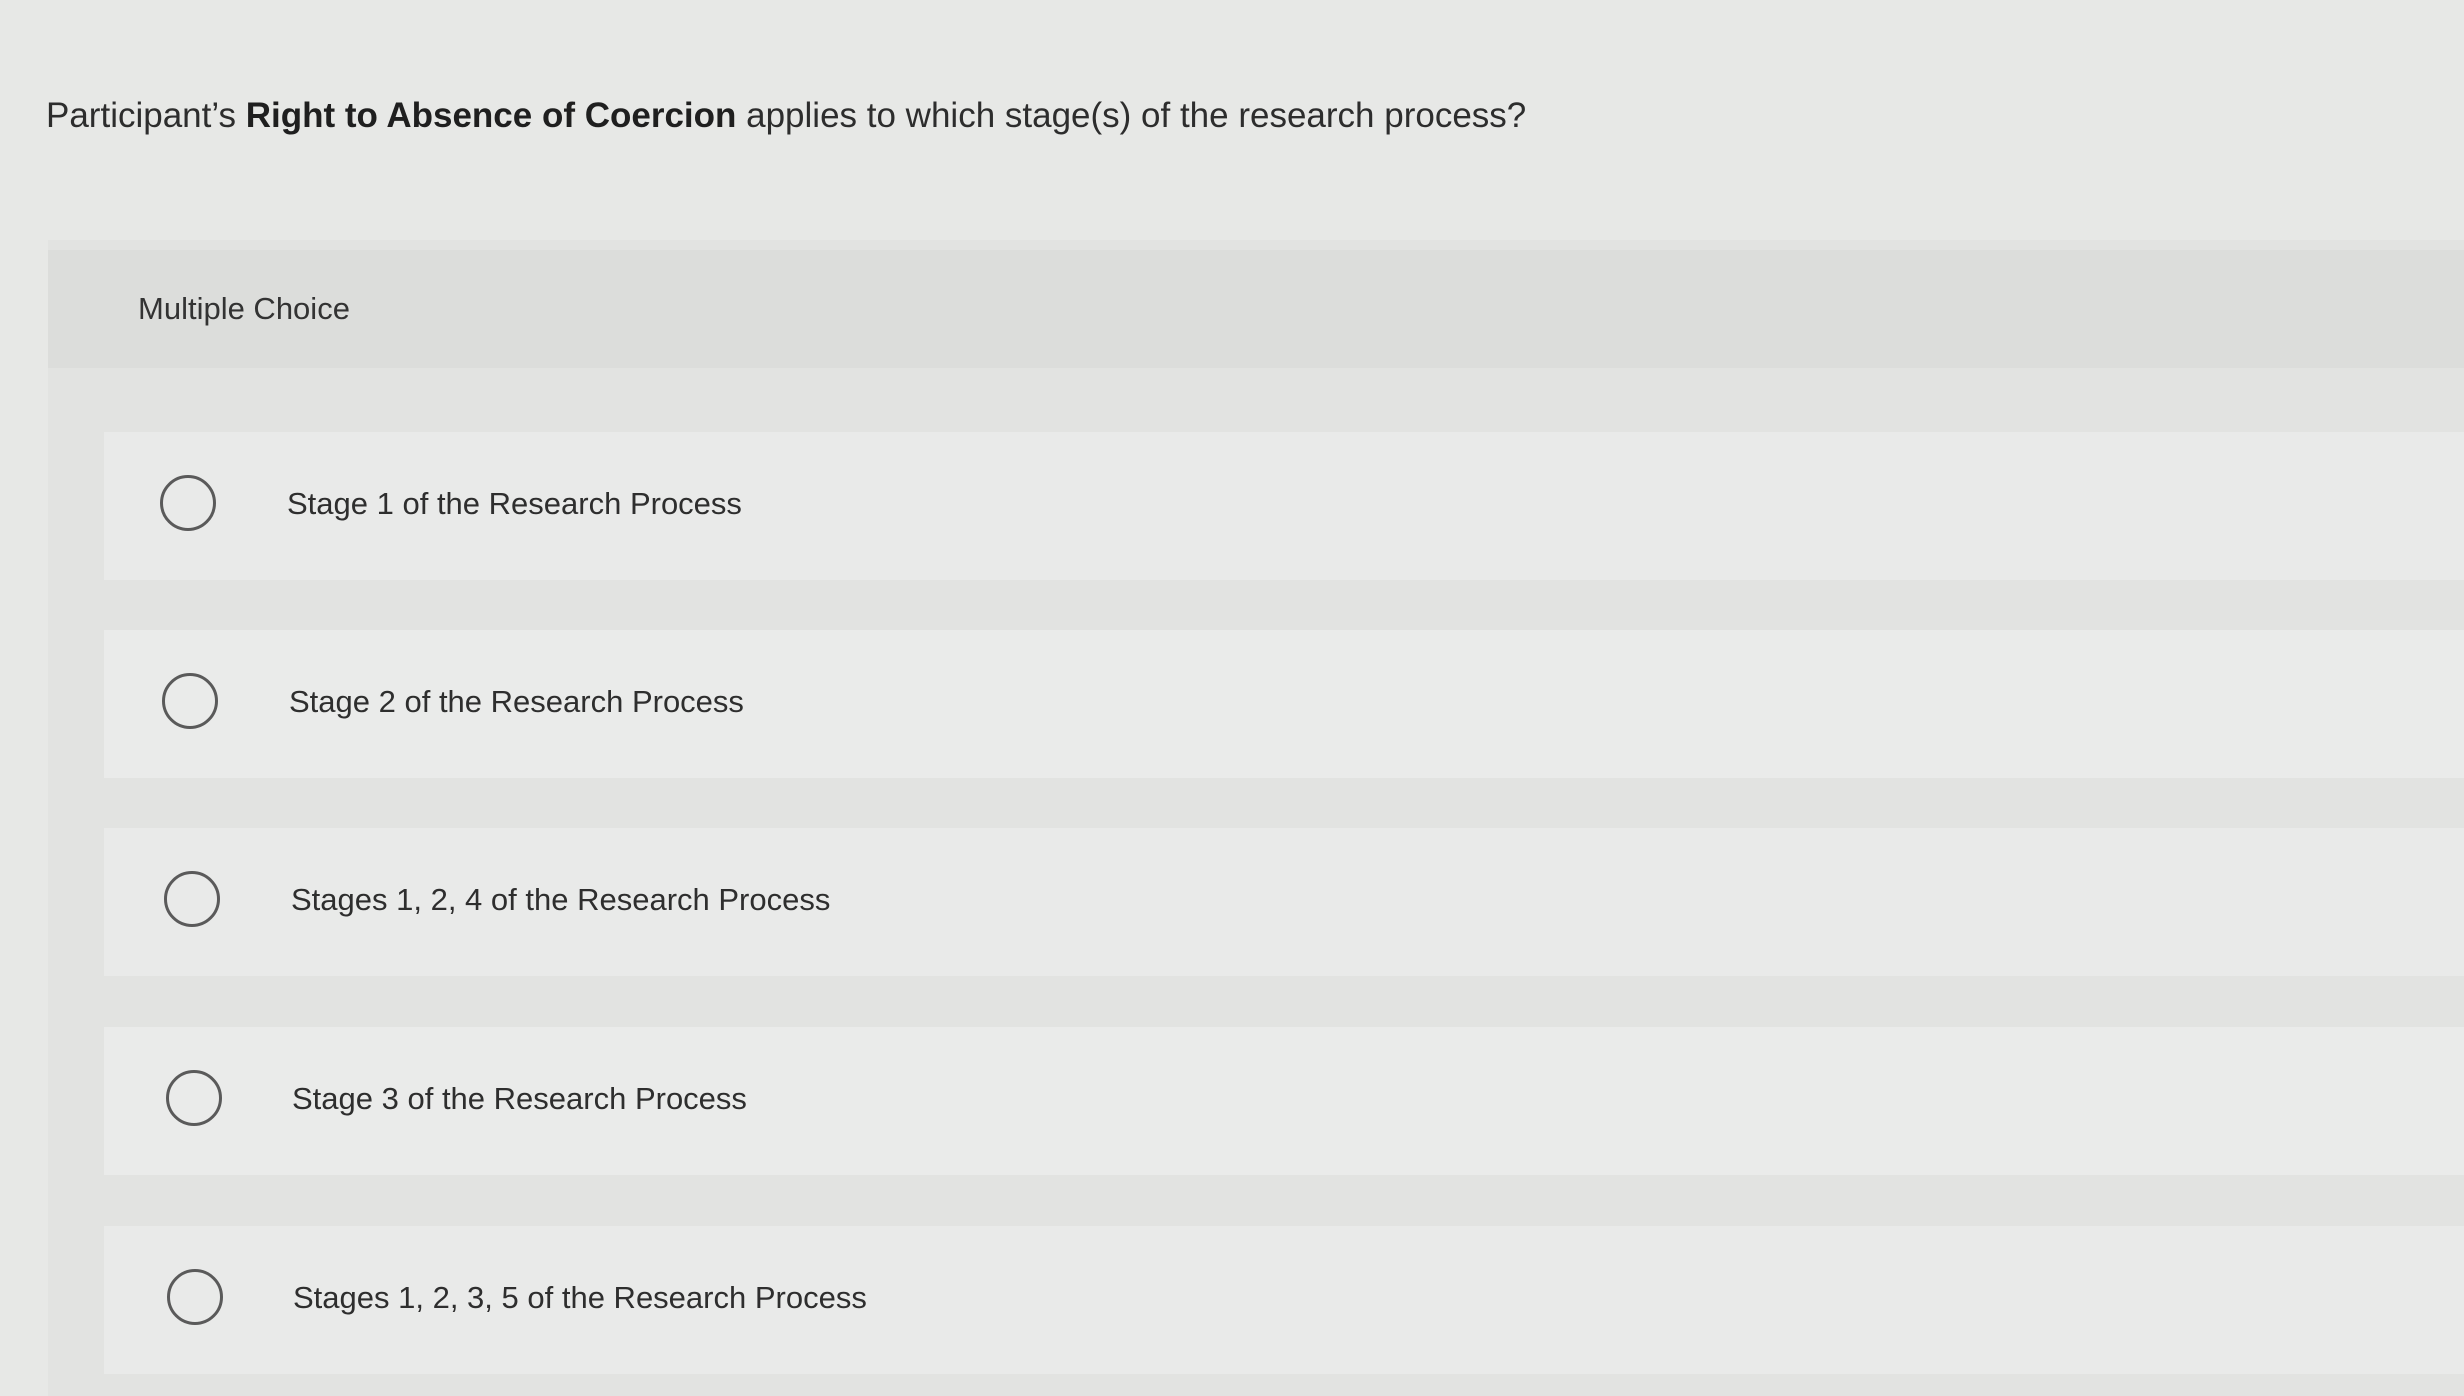 The image size is (2464, 1396). What do you see at coordinates (1284, 1101) in the screenshot?
I see `option-4: Stage 3 of the Research Process` at bounding box center [1284, 1101].